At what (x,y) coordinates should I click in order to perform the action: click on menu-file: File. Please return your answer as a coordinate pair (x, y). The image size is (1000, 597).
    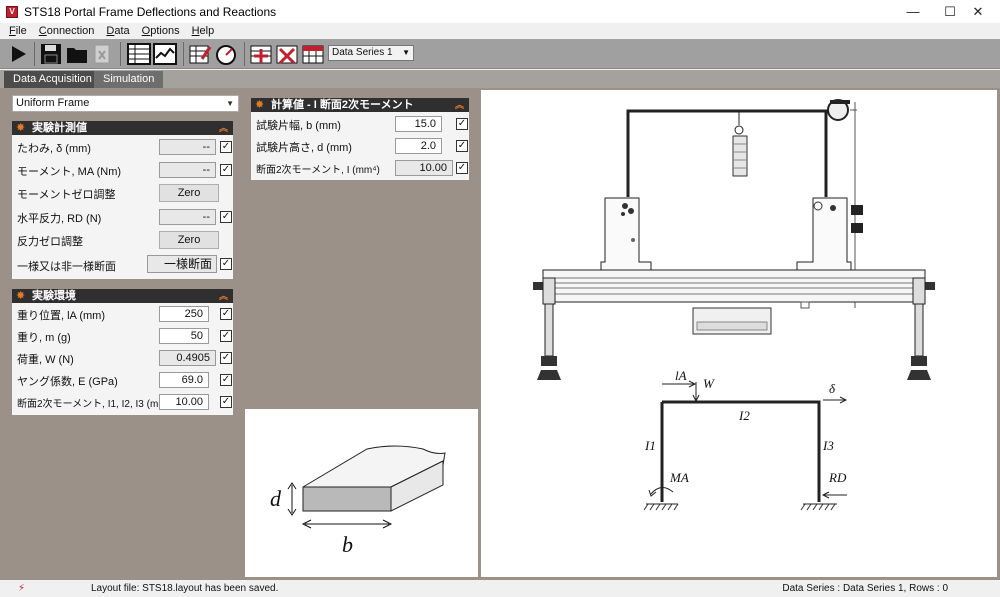
    Looking at the image, I should click on (18, 31).